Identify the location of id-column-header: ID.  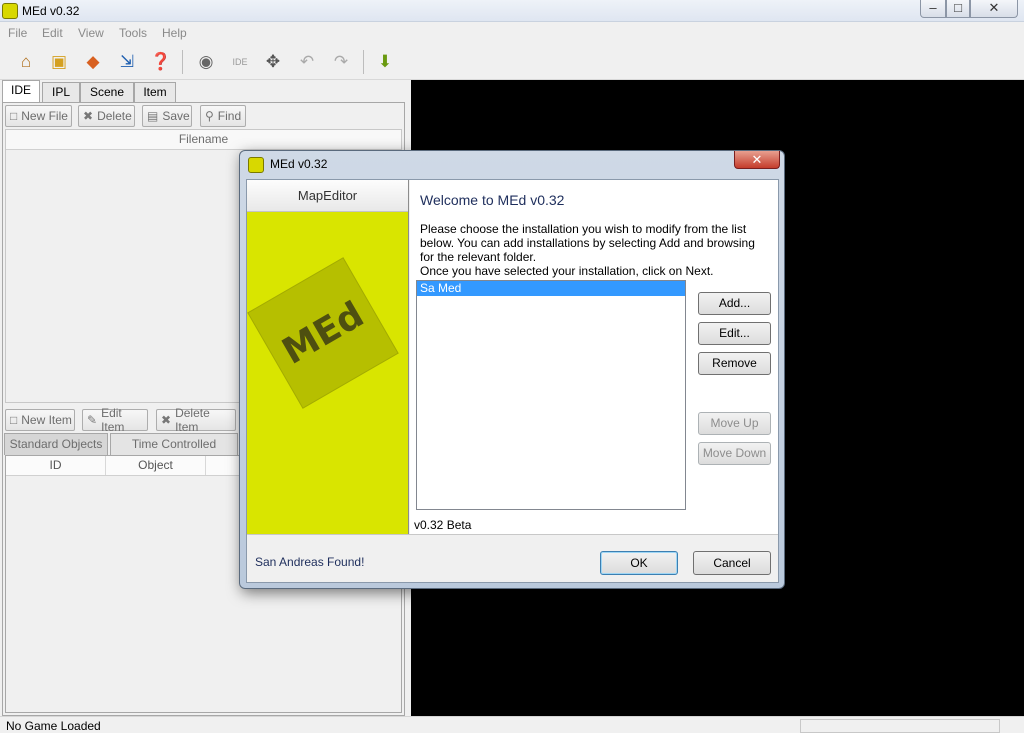
(56, 465).